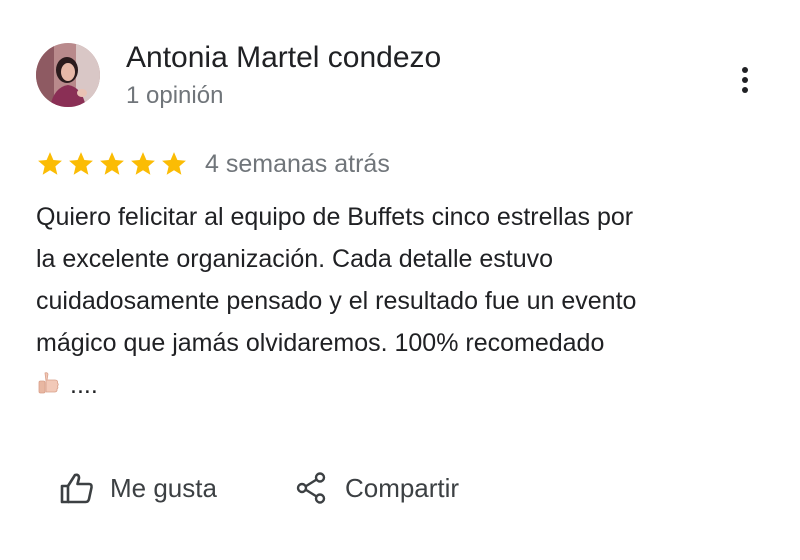 The height and width of the screenshot is (560, 800). What do you see at coordinates (297, 164) in the screenshot?
I see `review-date: 4 semanas atrás` at bounding box center [297, 164].